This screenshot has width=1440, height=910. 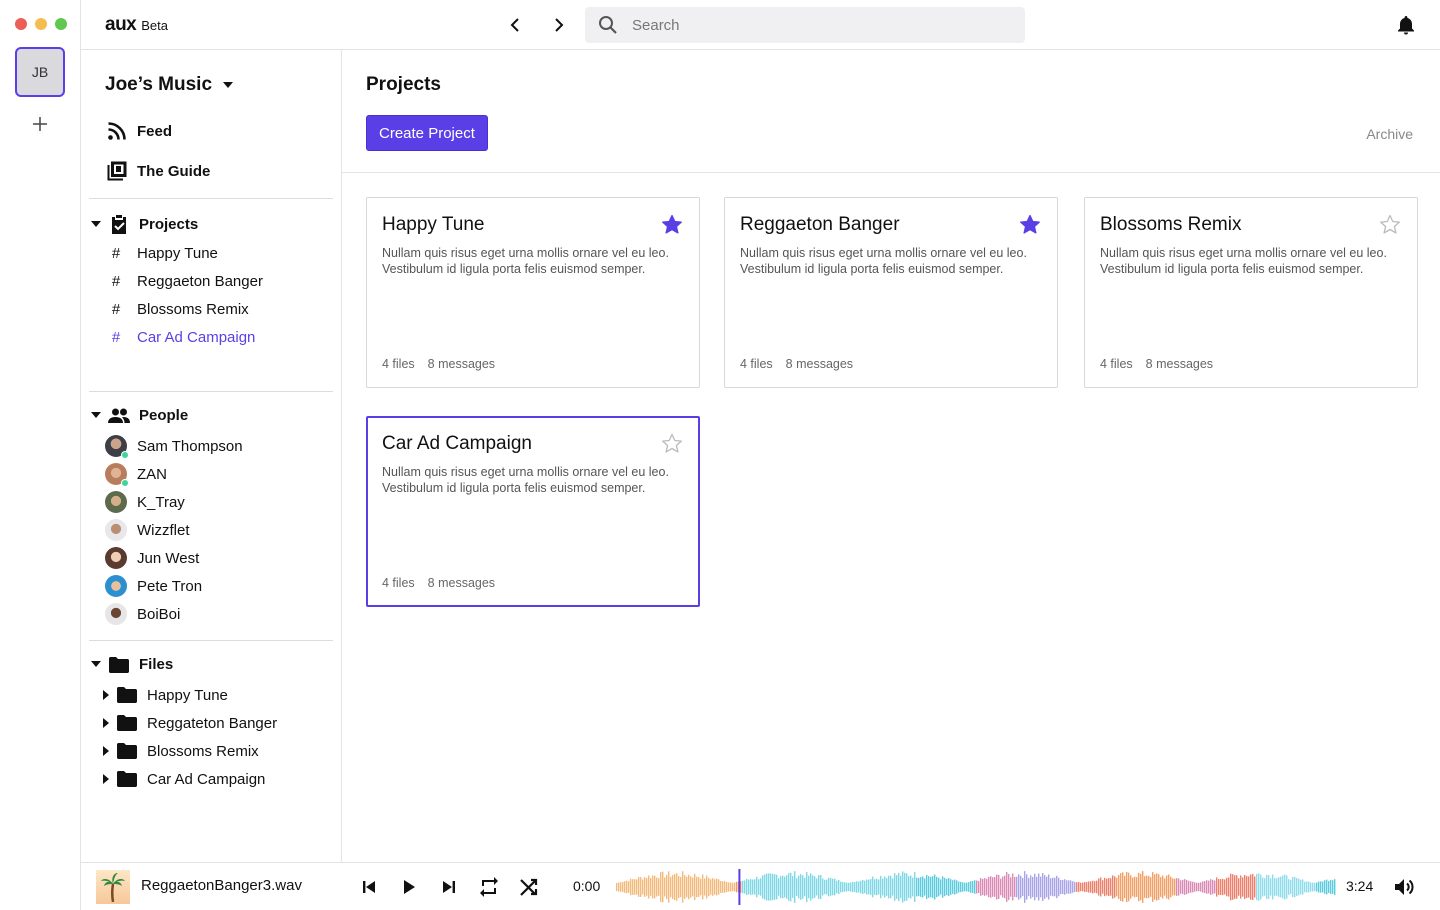 I want to click on workspace-button: JB, so click(x=40, y=72).